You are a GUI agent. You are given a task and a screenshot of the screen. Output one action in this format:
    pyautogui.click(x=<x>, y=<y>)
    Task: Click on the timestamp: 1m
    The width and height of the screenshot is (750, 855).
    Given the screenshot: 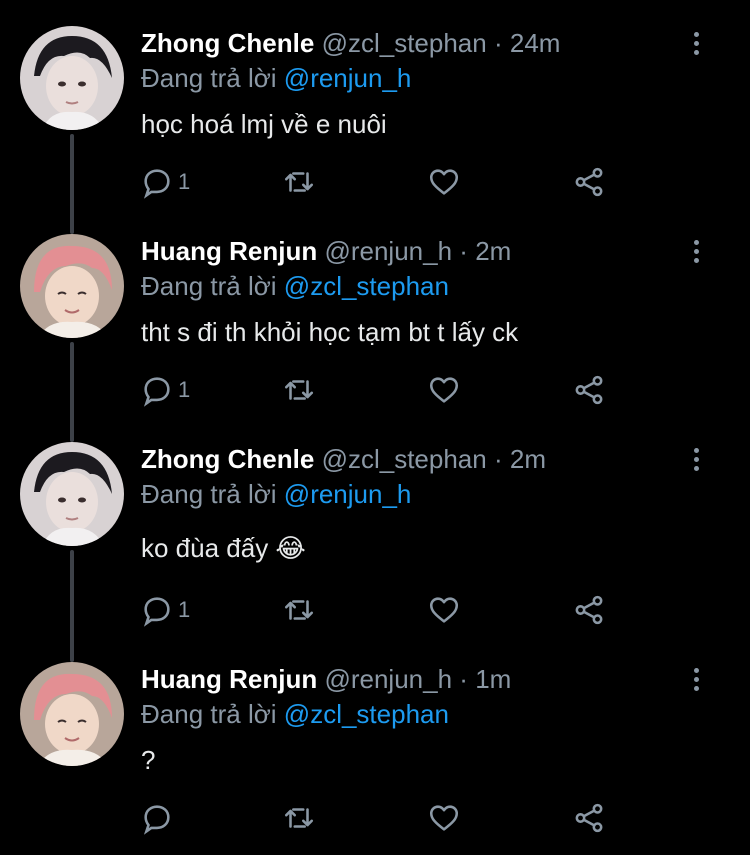 What is the action you would take?
    pyautogui.click(x=493, y=679)
    